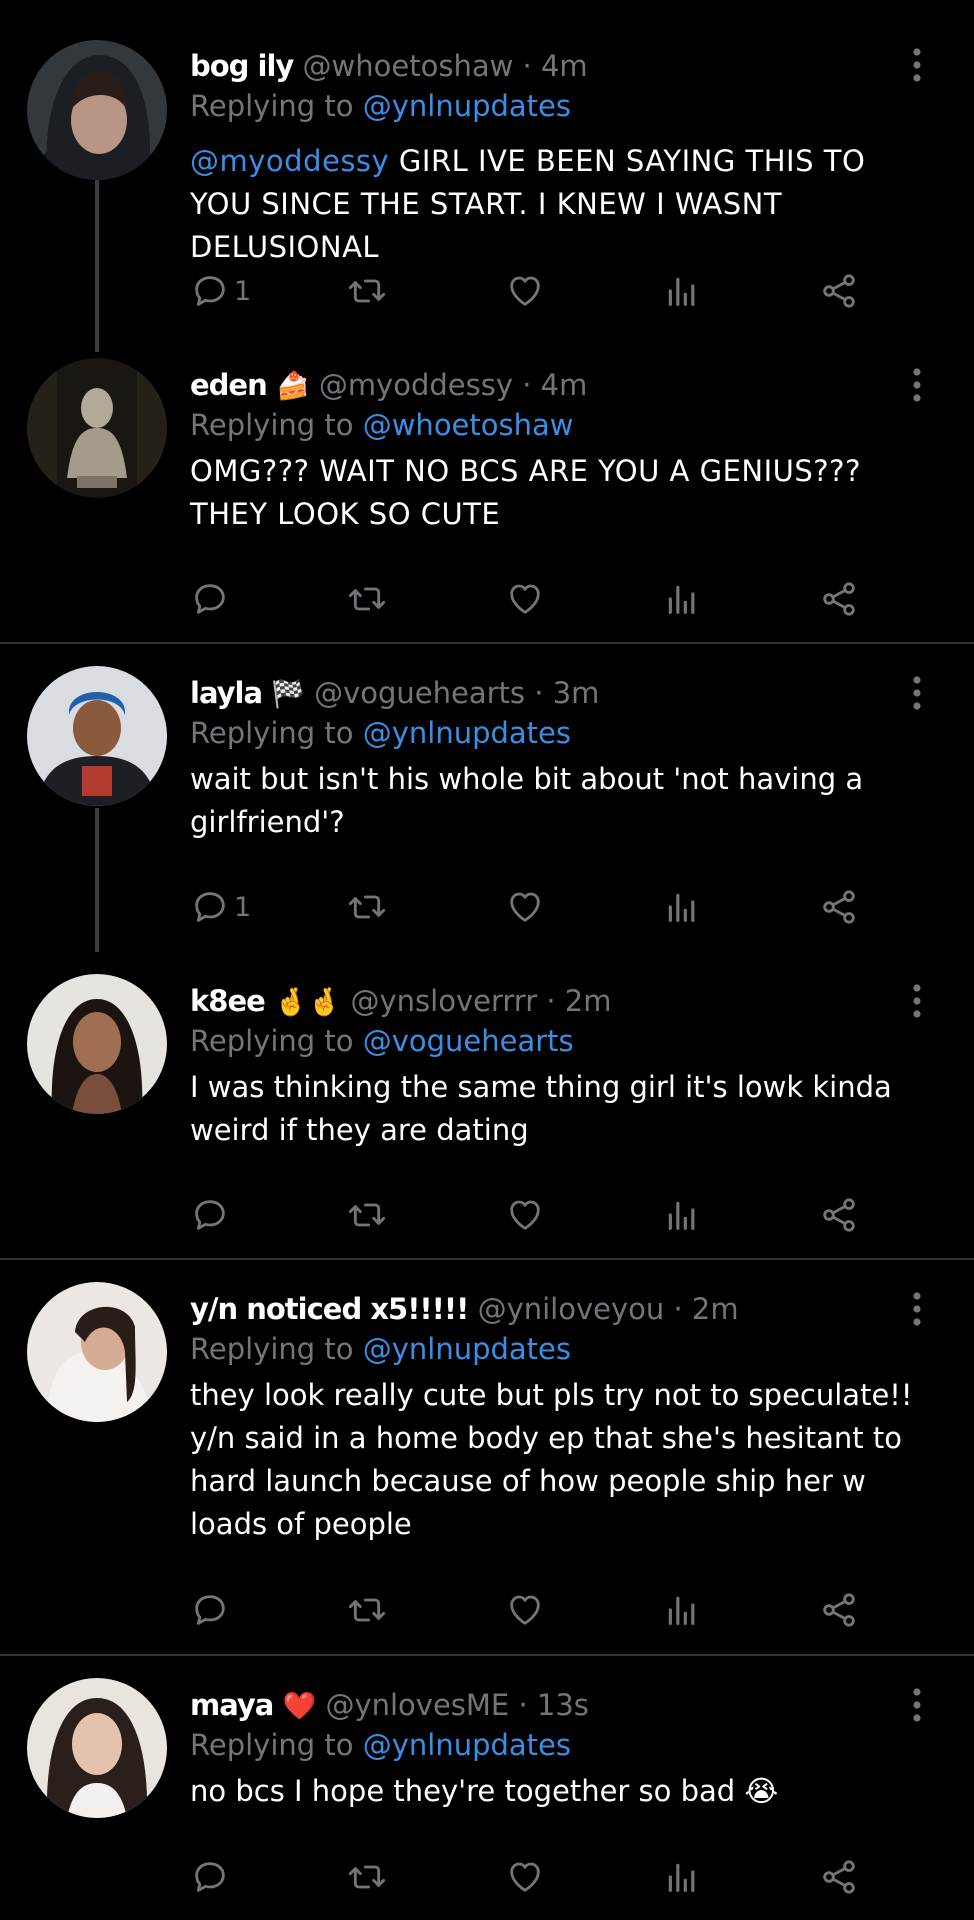  Describe the element at coordinates (289, 161) in the screenshot. I see `body-mention: @myoddessy` at that location.